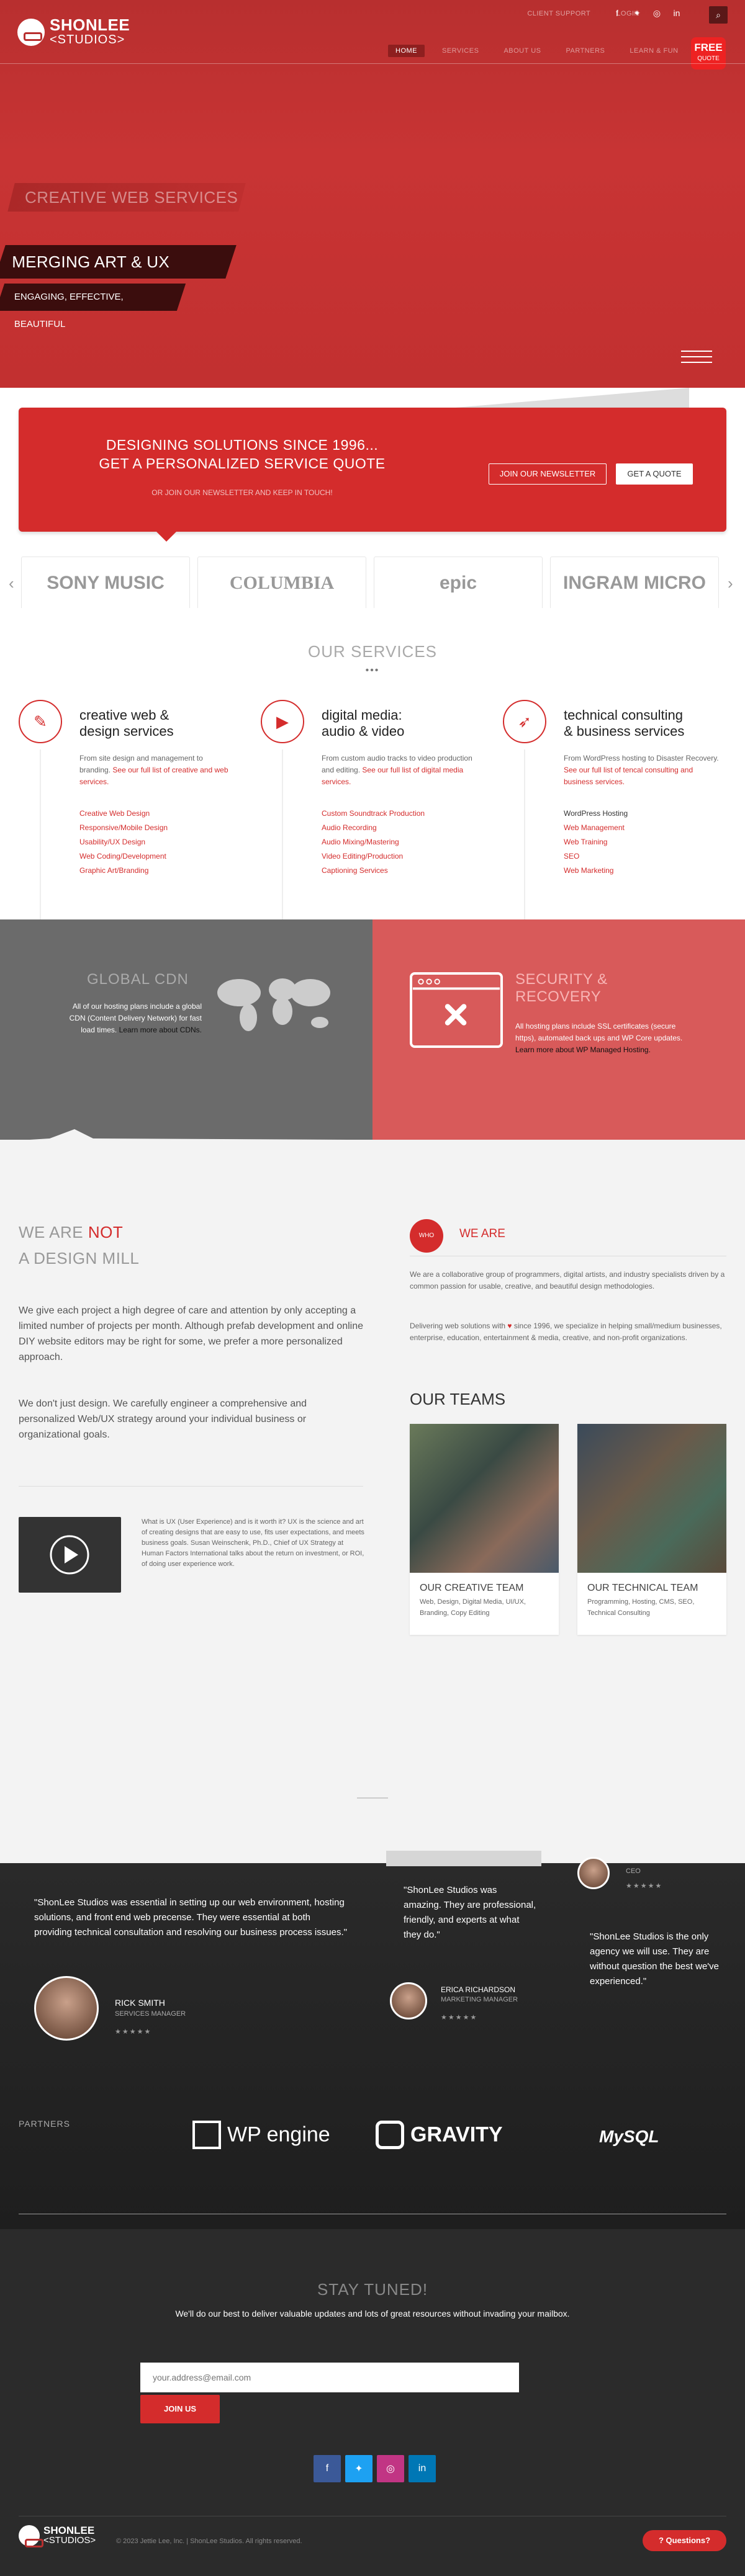  What do you see at coordinates (40, 721) in the screenshot?
I see `design-tools-icon: ✎` at bounding box center [40, 721].